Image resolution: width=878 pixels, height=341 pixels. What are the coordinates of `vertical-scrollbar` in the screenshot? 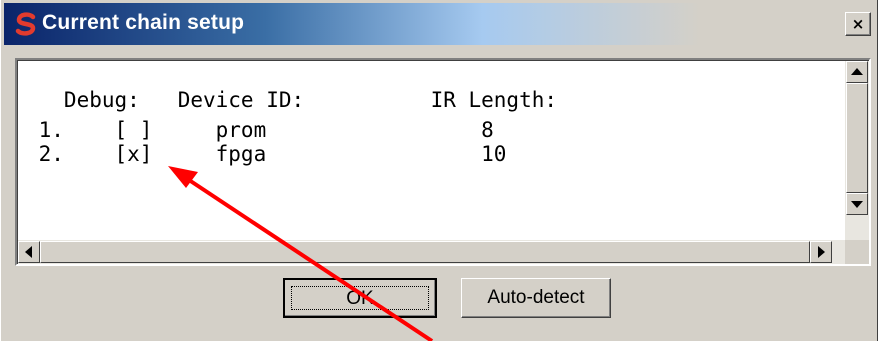 It's located at (857, 151).